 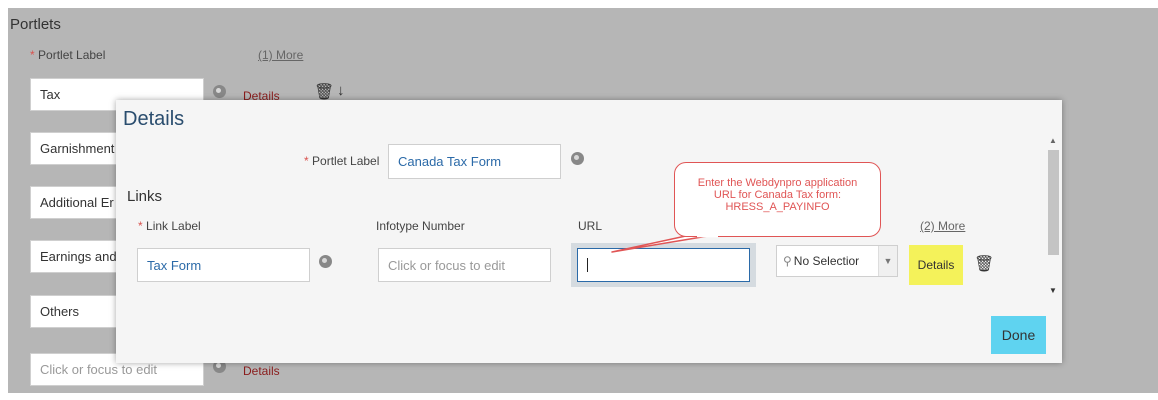 I want to click on callout-pointer-cover, so click(x=707, y=236).